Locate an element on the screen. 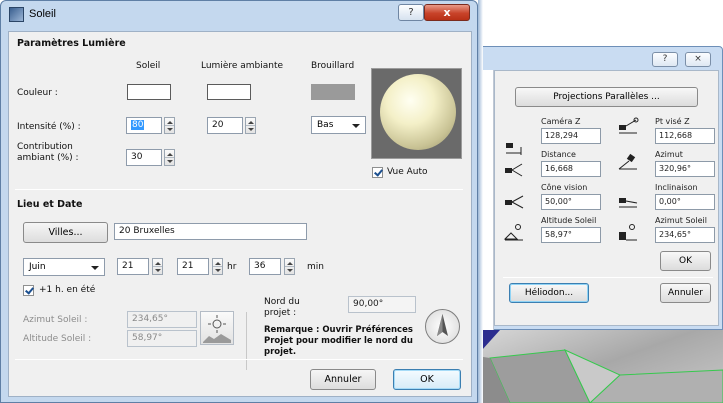 This screenshot has width=723, height=403. camera-separator is located at coordinates (608, 277).